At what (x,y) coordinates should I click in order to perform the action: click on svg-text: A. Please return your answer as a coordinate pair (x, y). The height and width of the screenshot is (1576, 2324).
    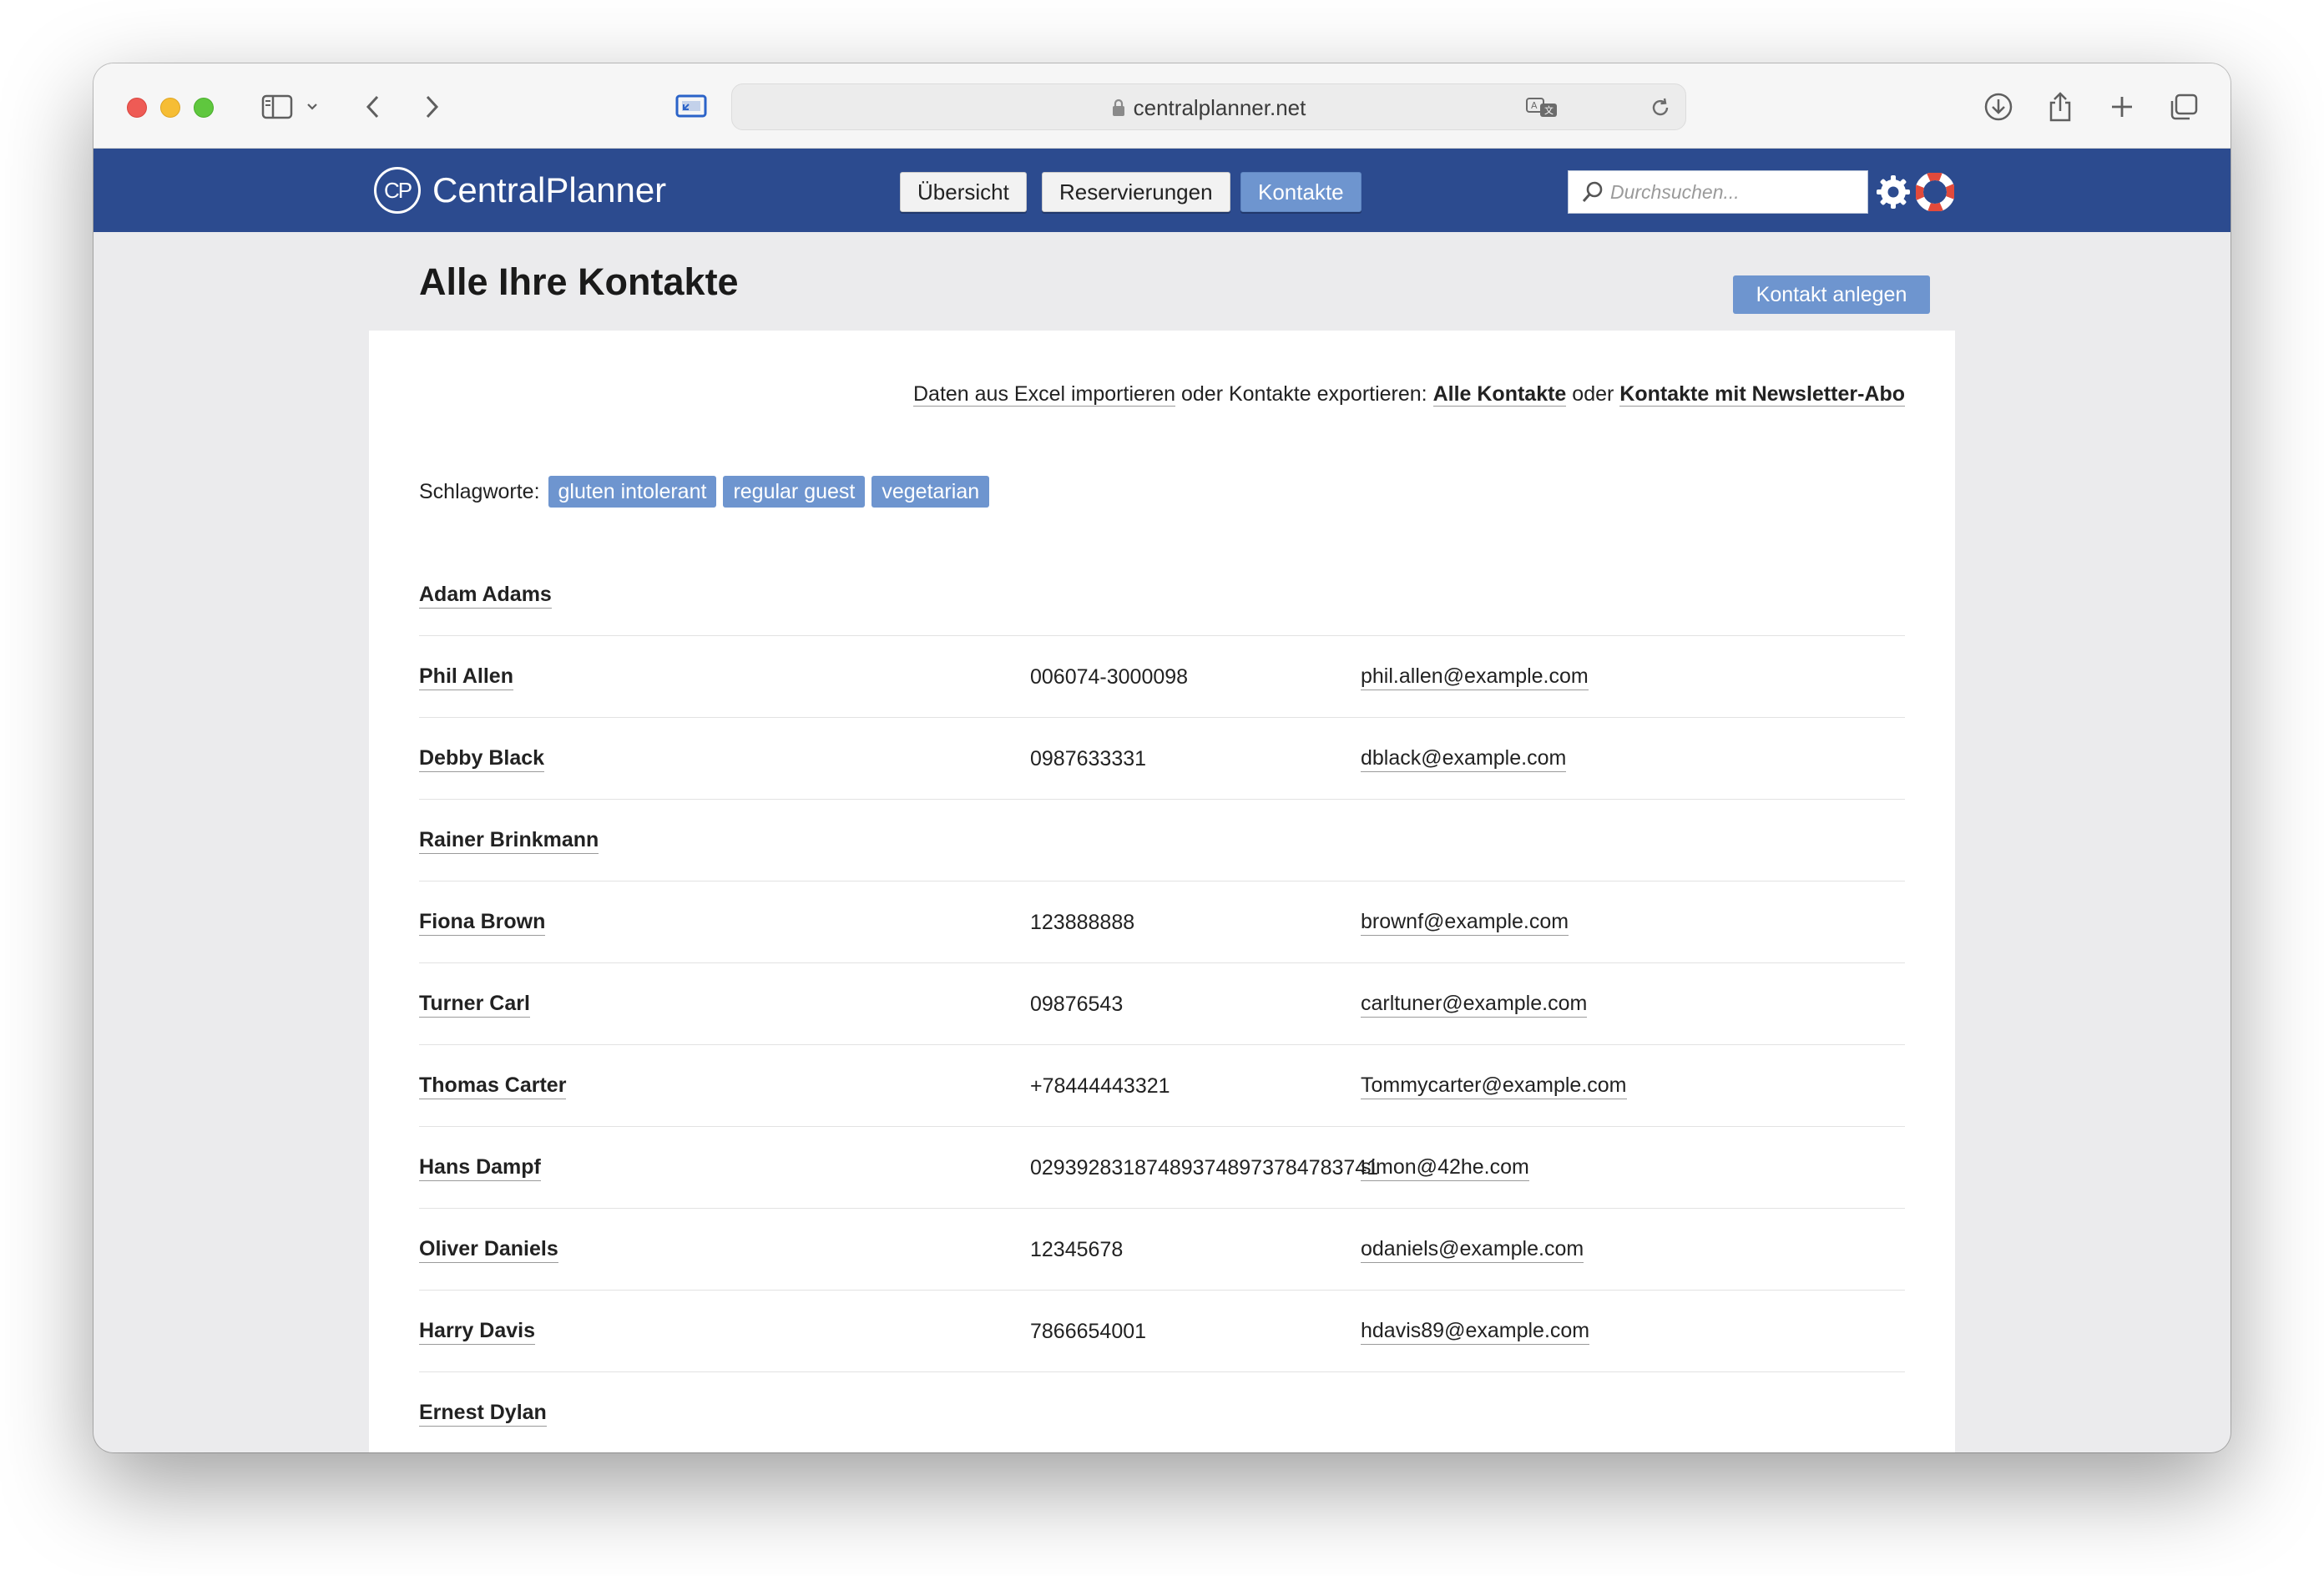
    Looking at the image, I should click on (1534, 106).